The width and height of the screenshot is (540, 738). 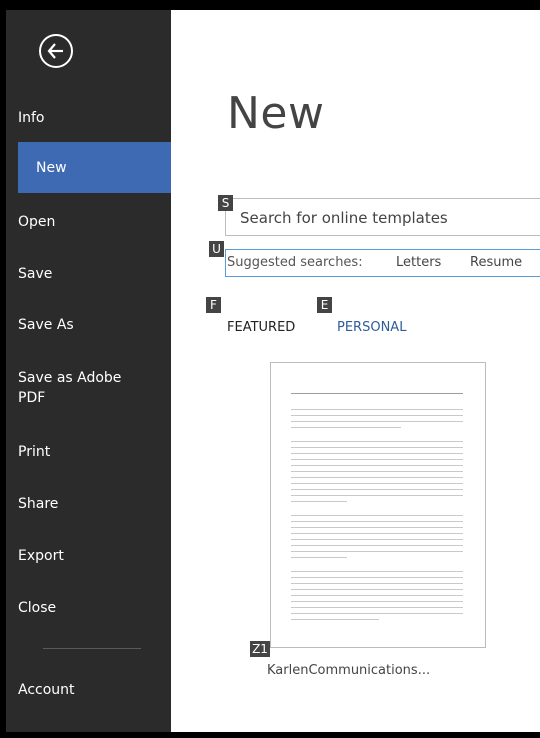 I want to click on suggested-letters-link: Letters, so click(x=418, y=262).